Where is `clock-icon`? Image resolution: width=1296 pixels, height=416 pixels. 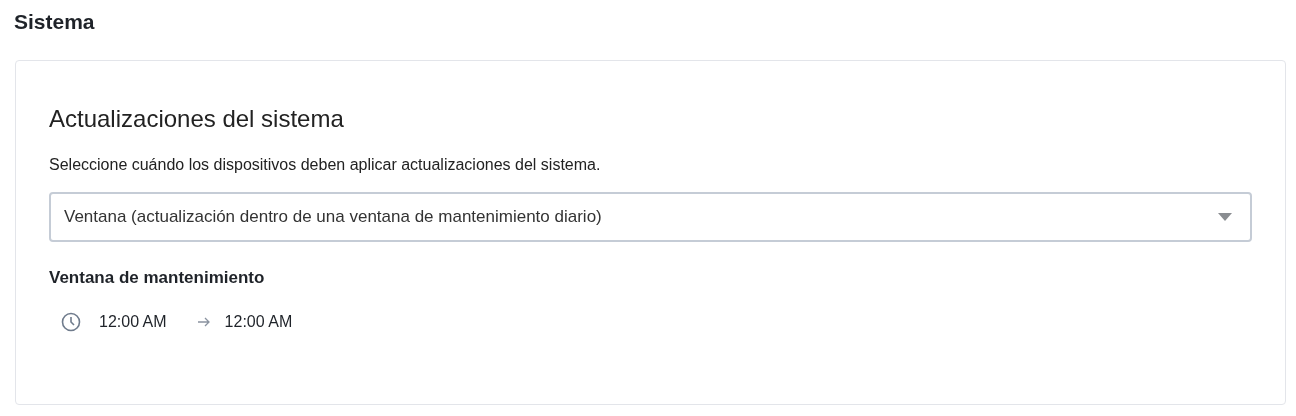 clock-icon is located at coordinates (71, 322).